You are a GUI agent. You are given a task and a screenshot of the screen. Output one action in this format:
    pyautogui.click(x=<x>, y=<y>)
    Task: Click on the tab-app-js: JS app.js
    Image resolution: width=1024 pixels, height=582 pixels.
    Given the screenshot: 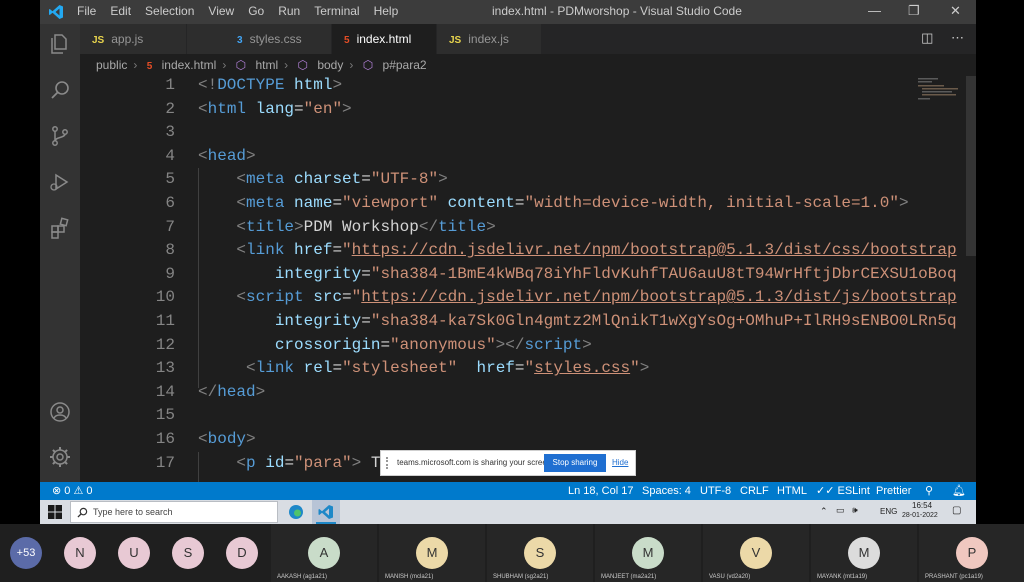 What is the action you would take?
    pyautogui.click(x=133, y=39)
    